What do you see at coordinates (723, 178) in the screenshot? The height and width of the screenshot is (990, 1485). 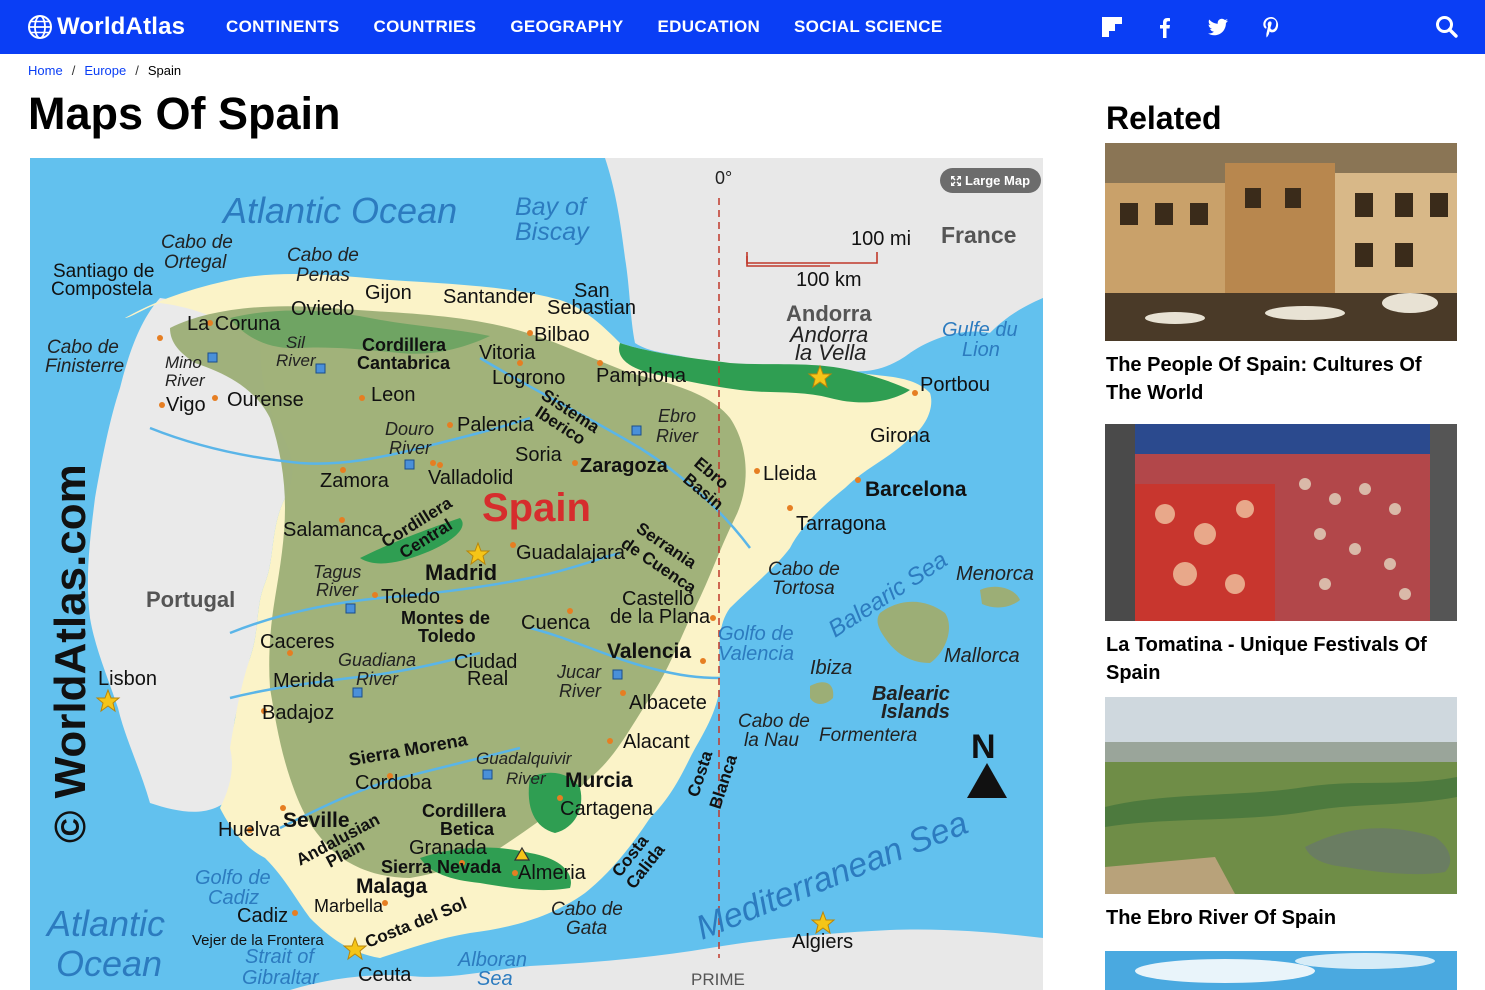 I see `map-label-meridian-zero: 0°` at bounding box center [723, 178].